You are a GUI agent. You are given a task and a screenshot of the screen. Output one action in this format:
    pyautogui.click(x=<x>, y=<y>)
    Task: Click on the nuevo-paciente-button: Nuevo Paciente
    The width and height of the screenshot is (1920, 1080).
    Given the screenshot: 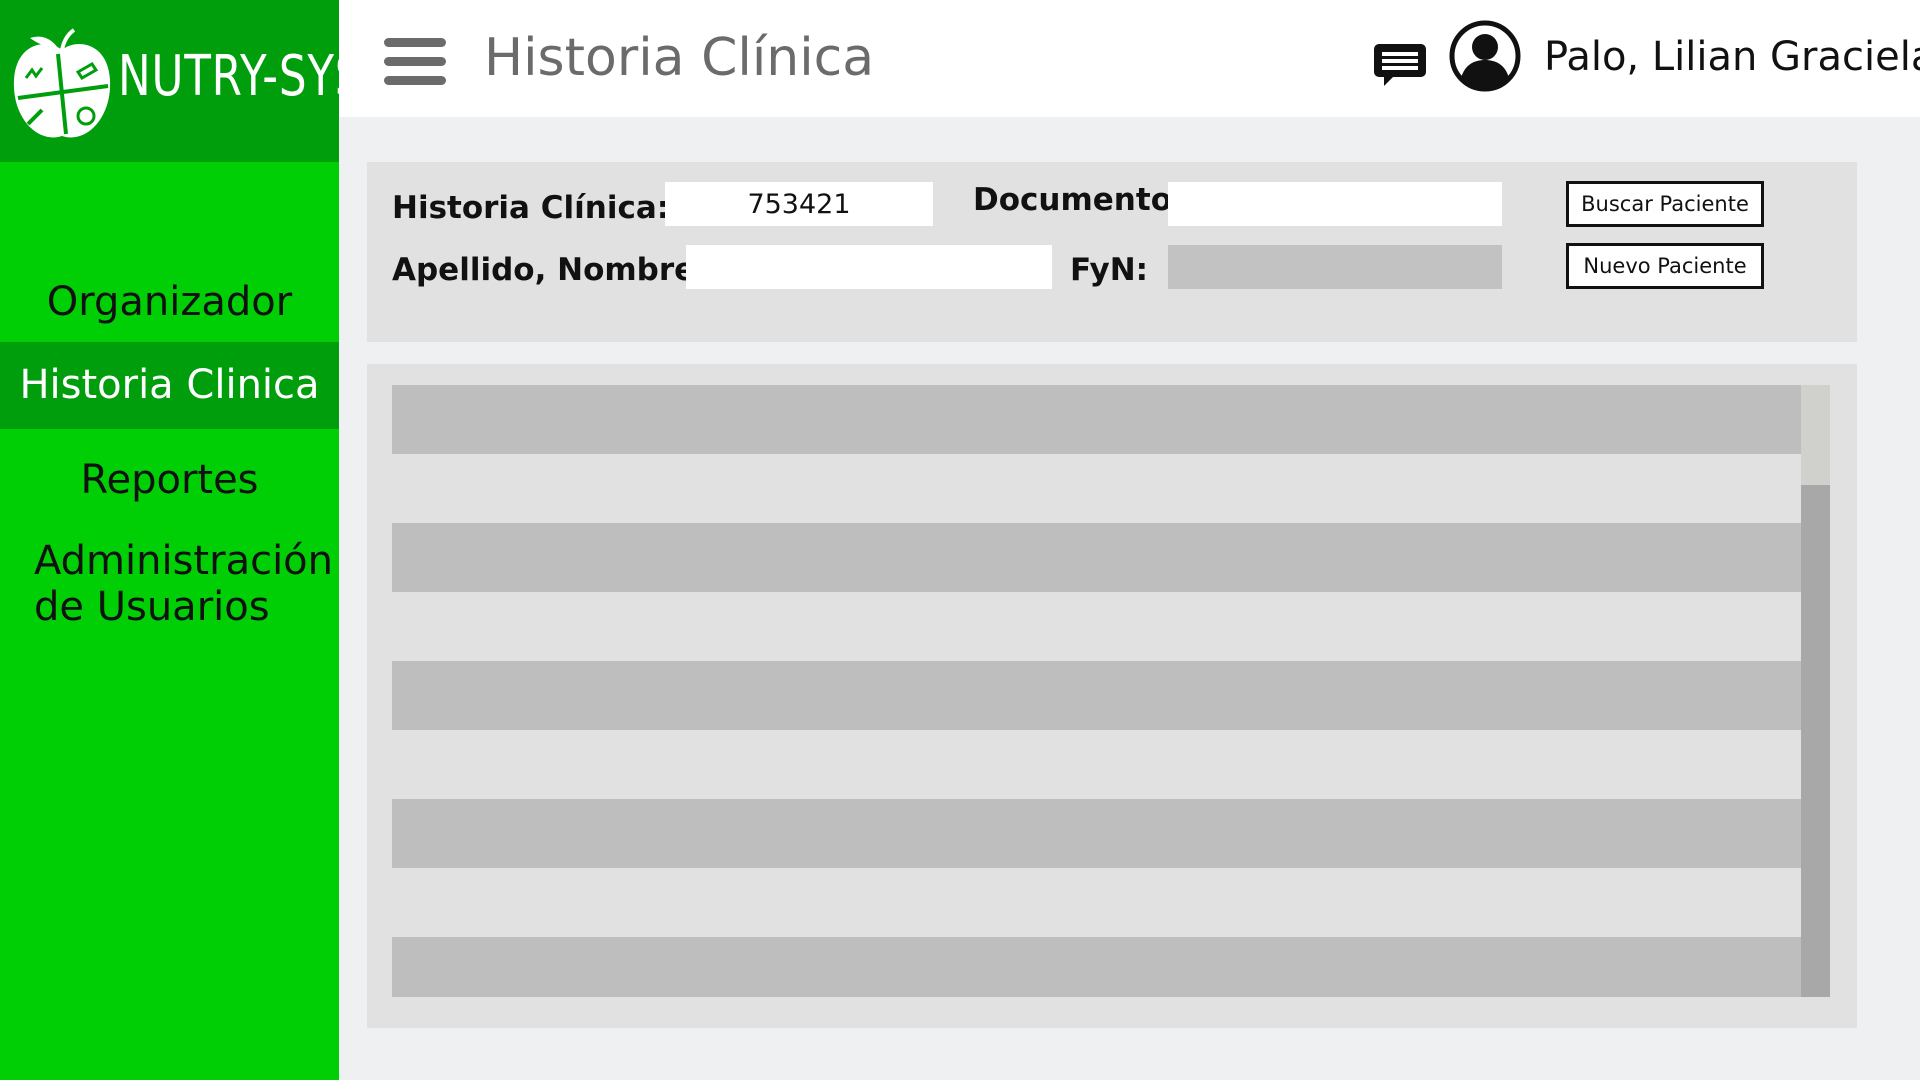 What is the action you would take?
    pyautogui.click(x=1665, y=266)
    